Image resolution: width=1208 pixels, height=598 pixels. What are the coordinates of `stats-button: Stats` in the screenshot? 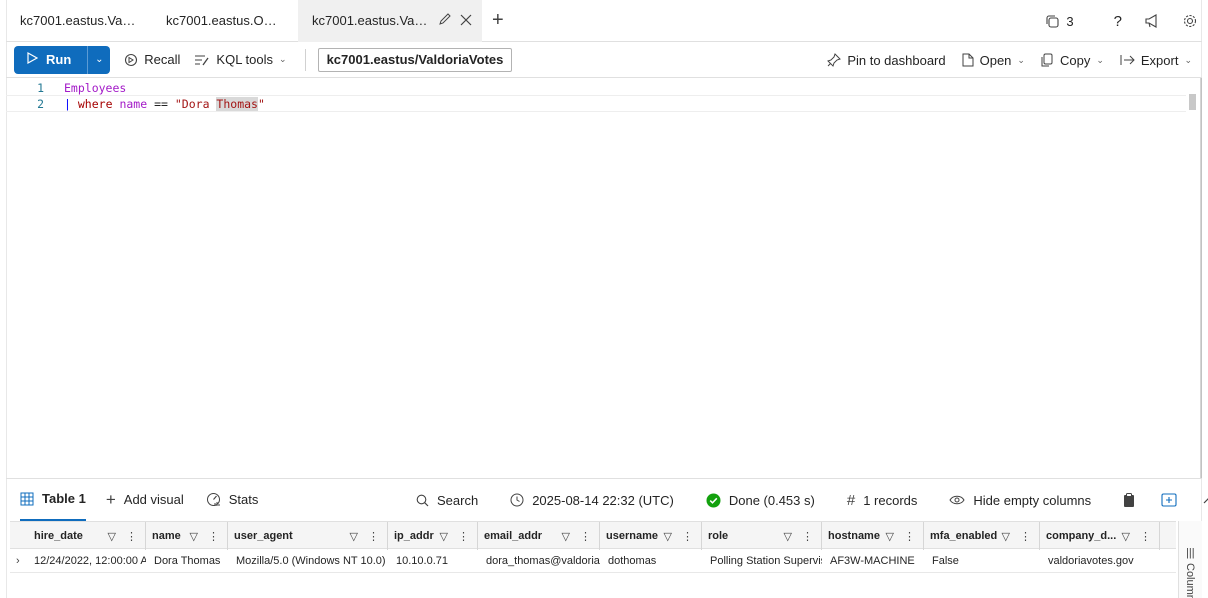 It's located at (232, 499).